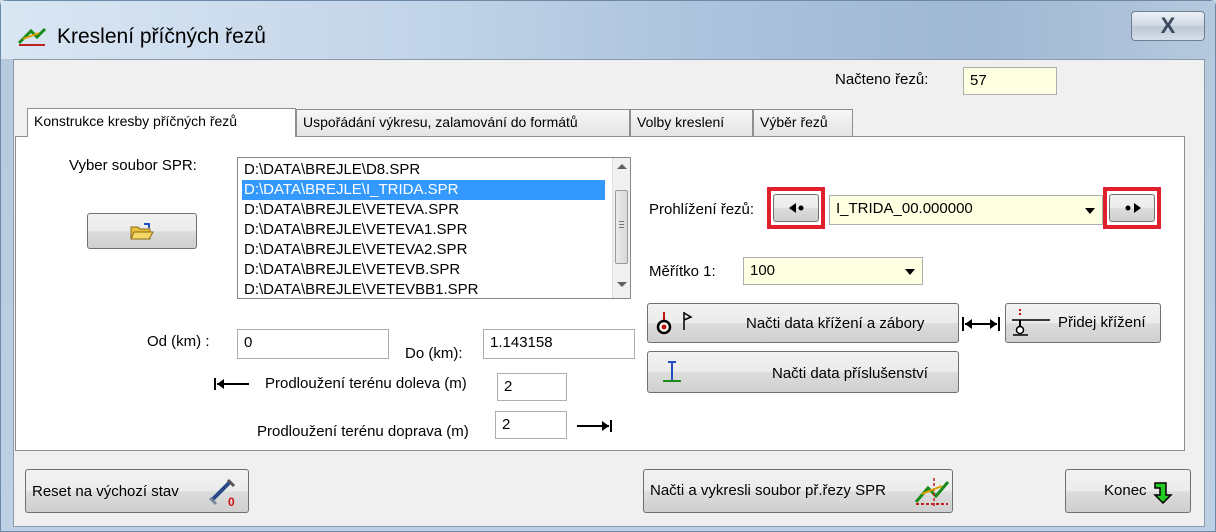 The width and height of the screenshot is (1216, 532). What do you see at coordinates (1031, 322) in the screenshot?
I see `add-crossing-icon` at bounding box center [1031, 322].